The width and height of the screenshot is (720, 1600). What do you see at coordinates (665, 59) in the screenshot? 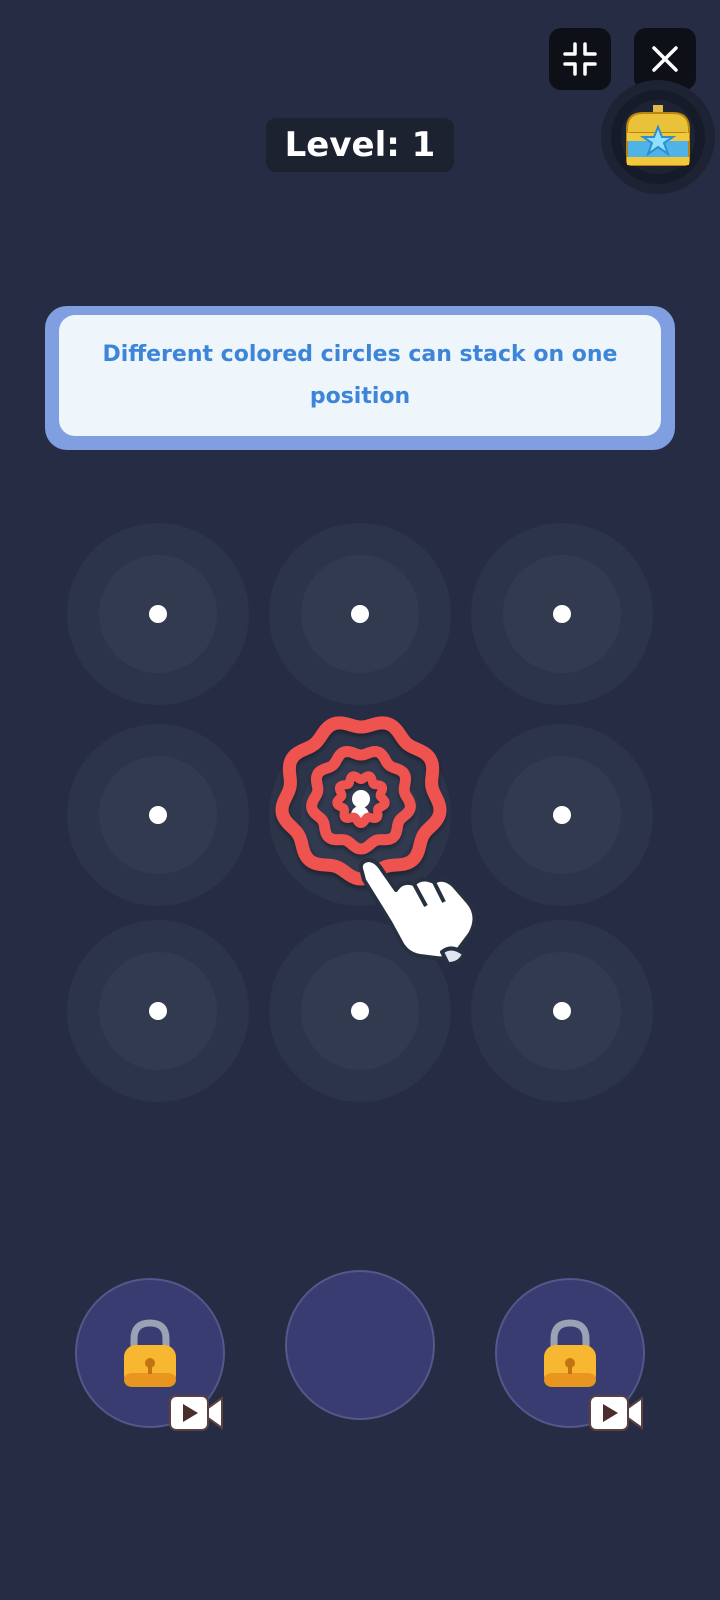
I see `close-icon` at bounding box center [665, 59].